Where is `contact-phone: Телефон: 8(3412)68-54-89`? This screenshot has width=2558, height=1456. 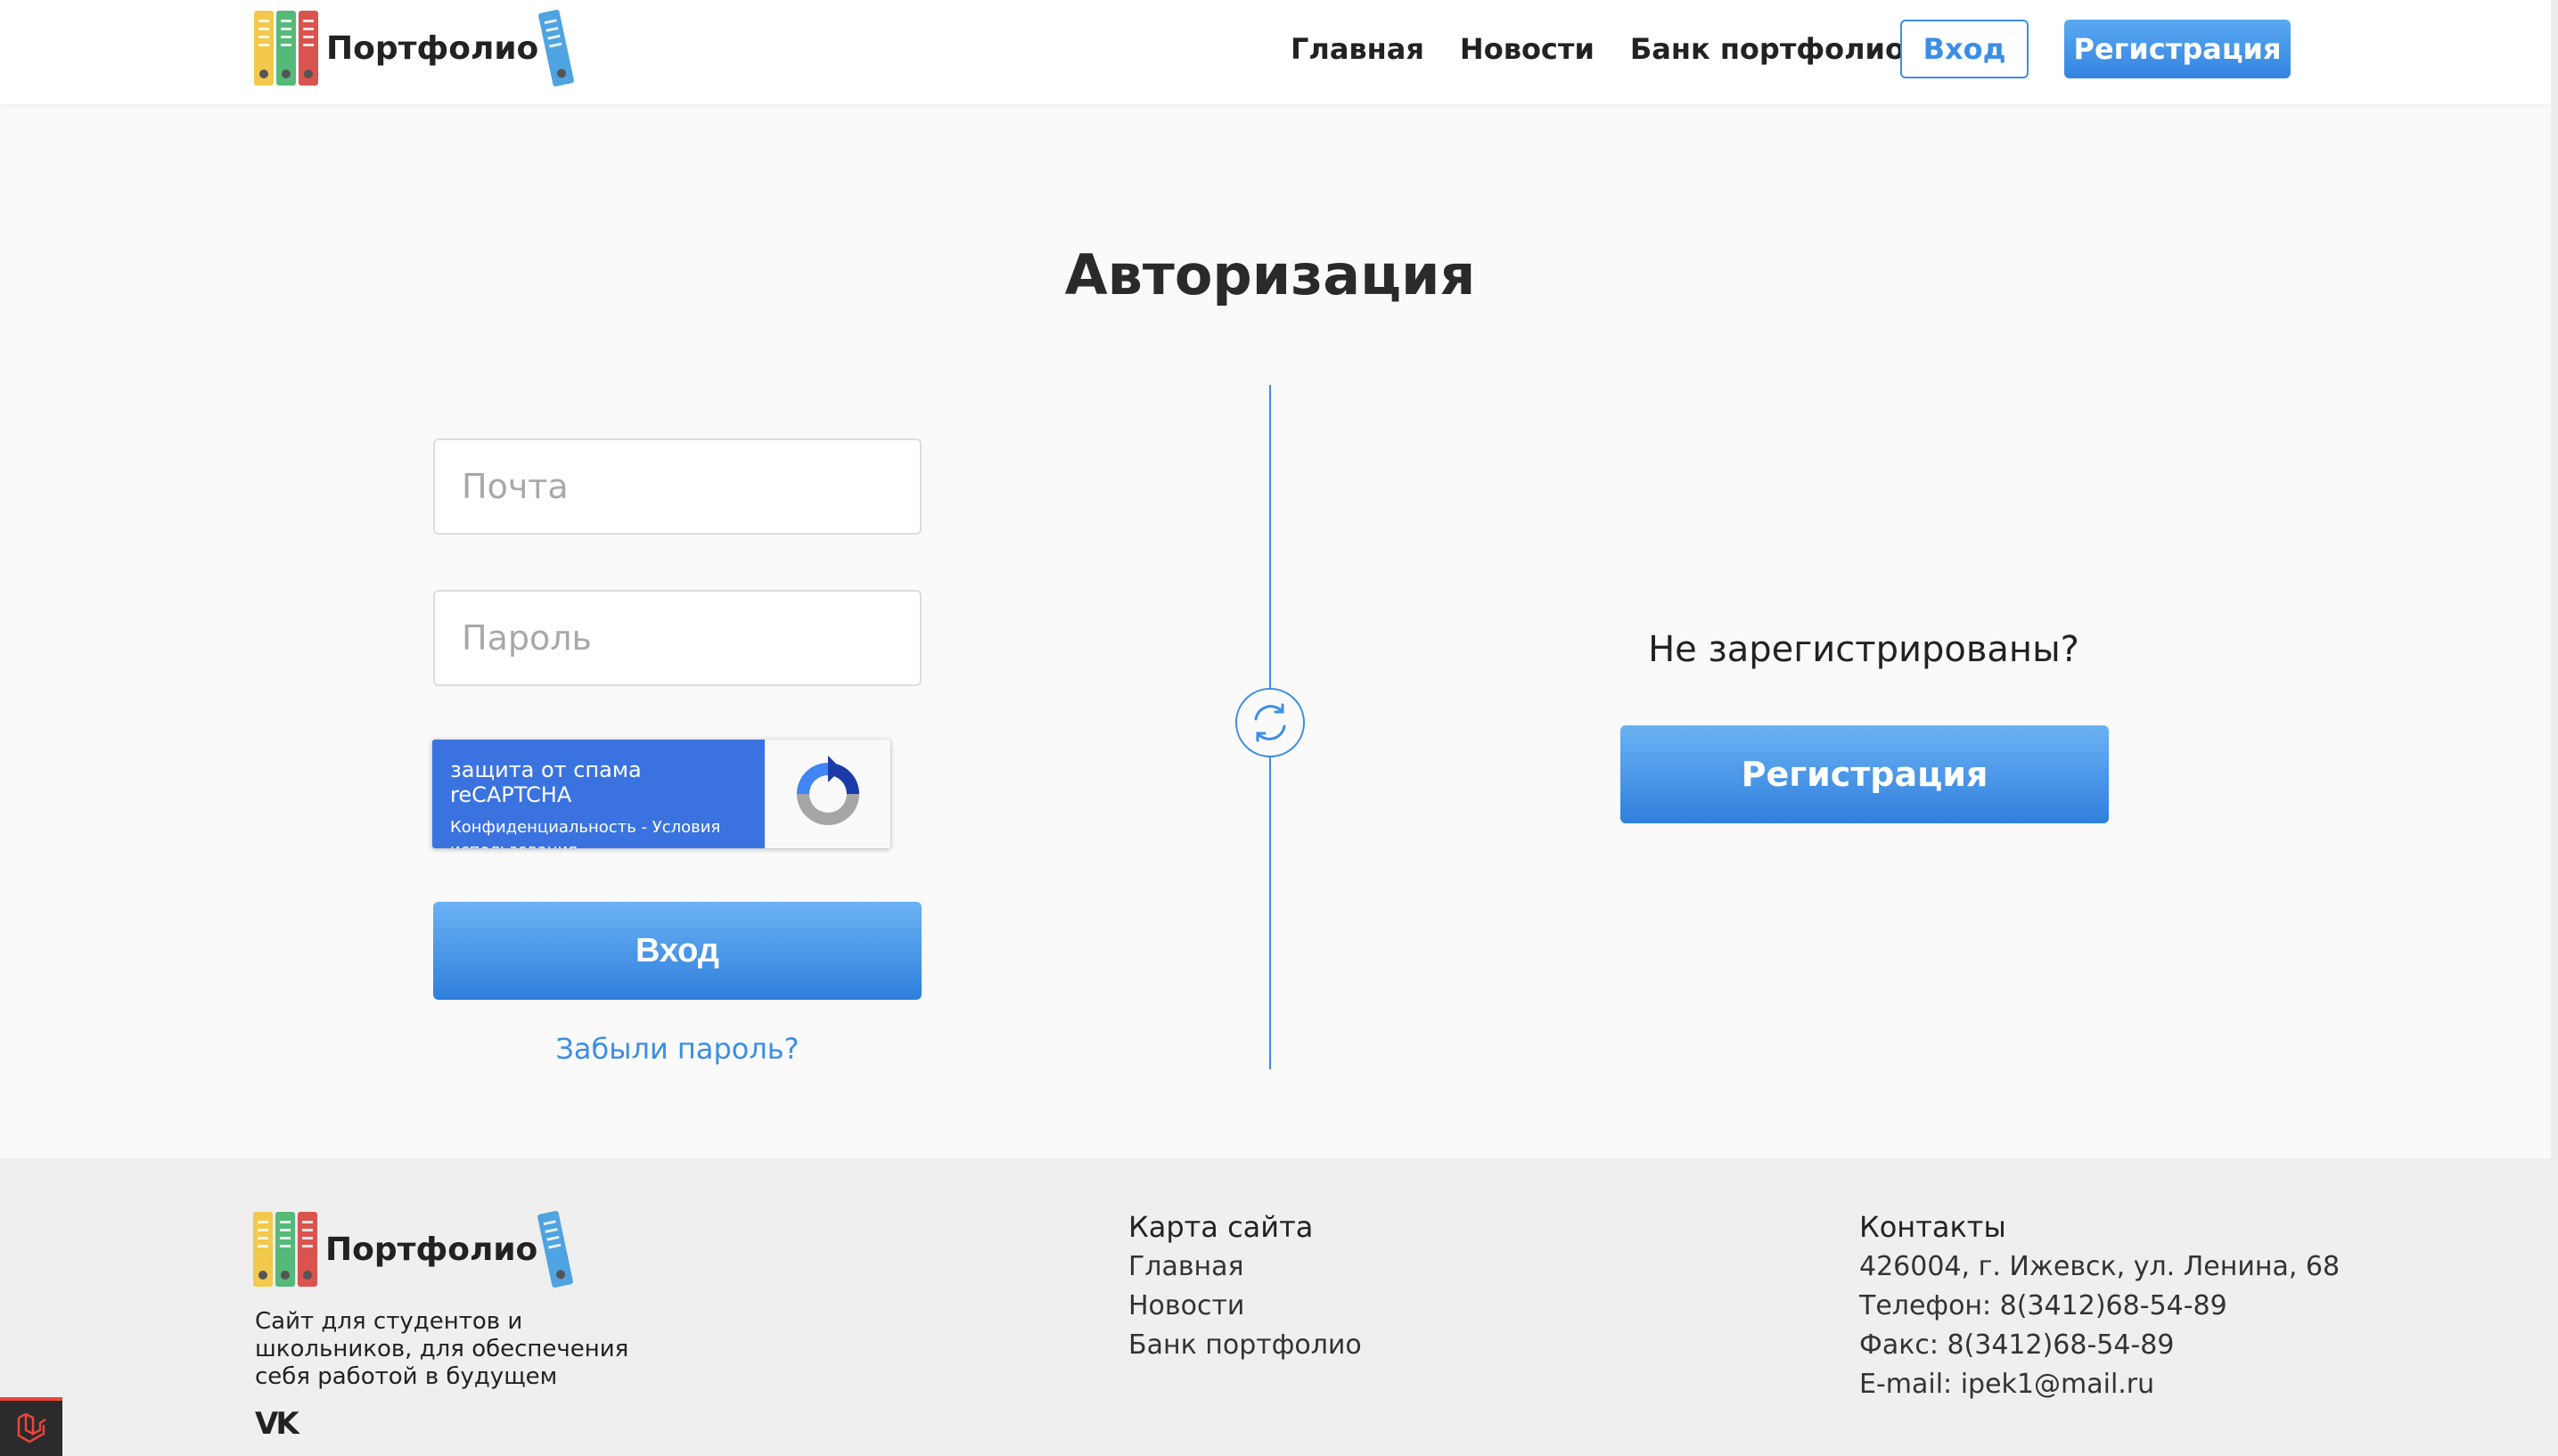
contact-phone: Телефон: 8(3412)68-54-89 is located at coordinates (2043, 1306).